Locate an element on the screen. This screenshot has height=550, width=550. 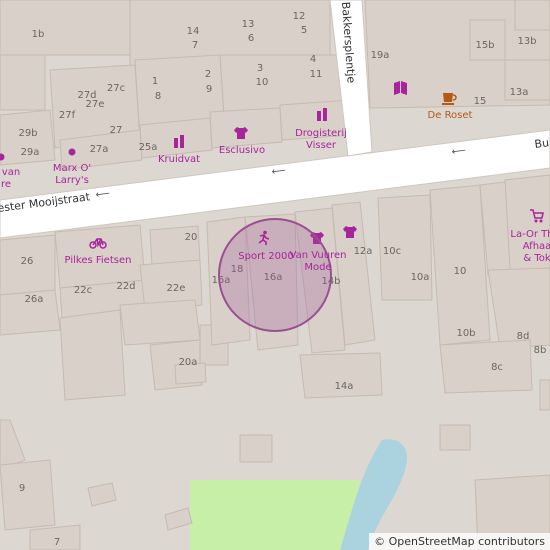
svg-text: 13a is located at coordinates (519, 92).